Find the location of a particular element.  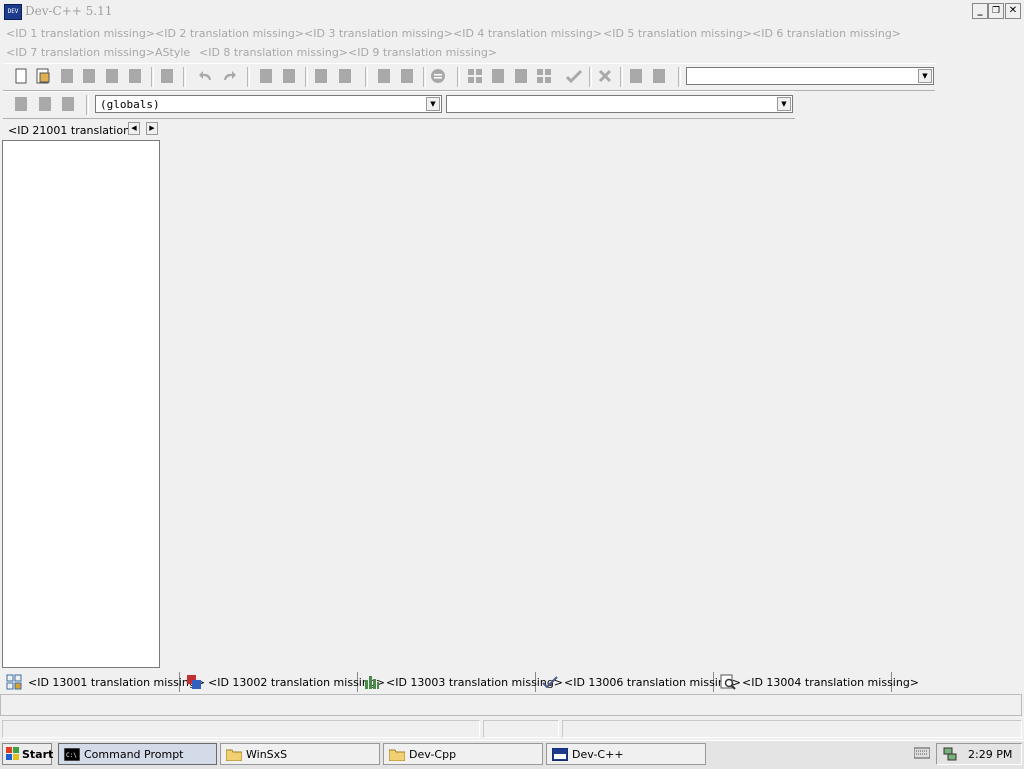

title-bar: DEV Dev-C++ 5.11 _ ❐ ✕ is located at coordinates (512, 11).